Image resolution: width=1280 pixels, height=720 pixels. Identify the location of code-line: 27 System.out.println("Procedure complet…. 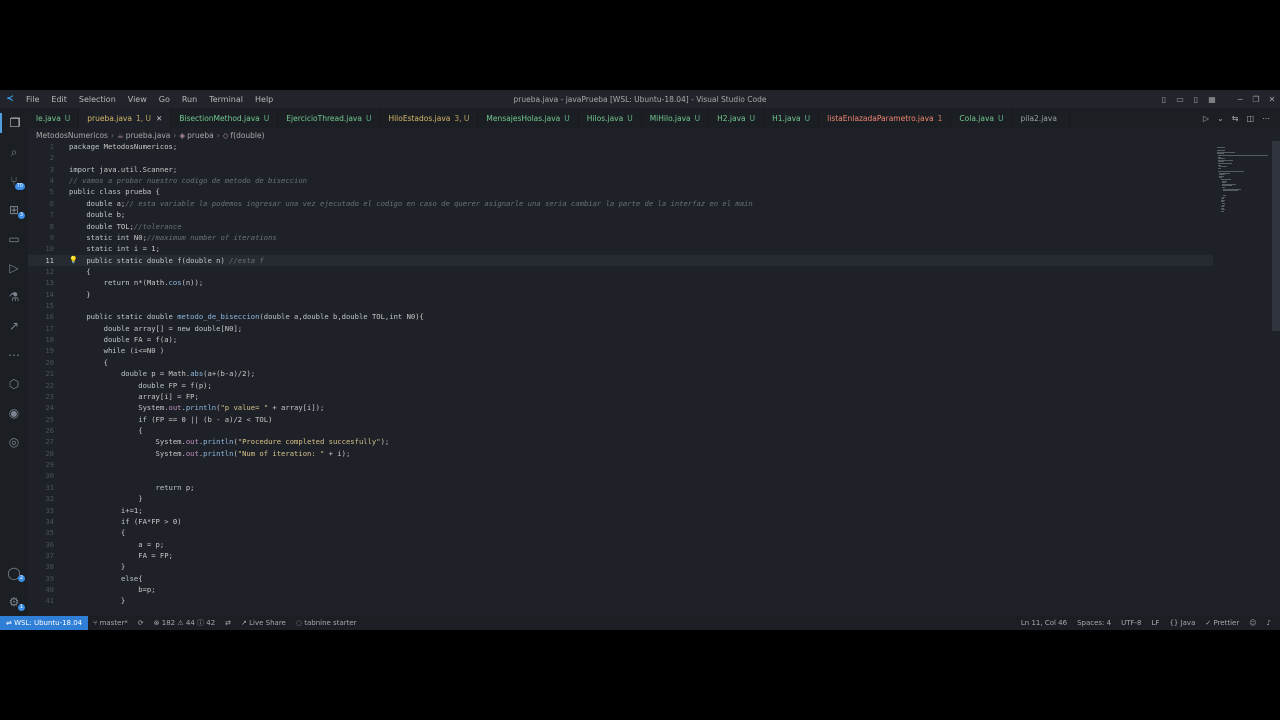
(620, 441).